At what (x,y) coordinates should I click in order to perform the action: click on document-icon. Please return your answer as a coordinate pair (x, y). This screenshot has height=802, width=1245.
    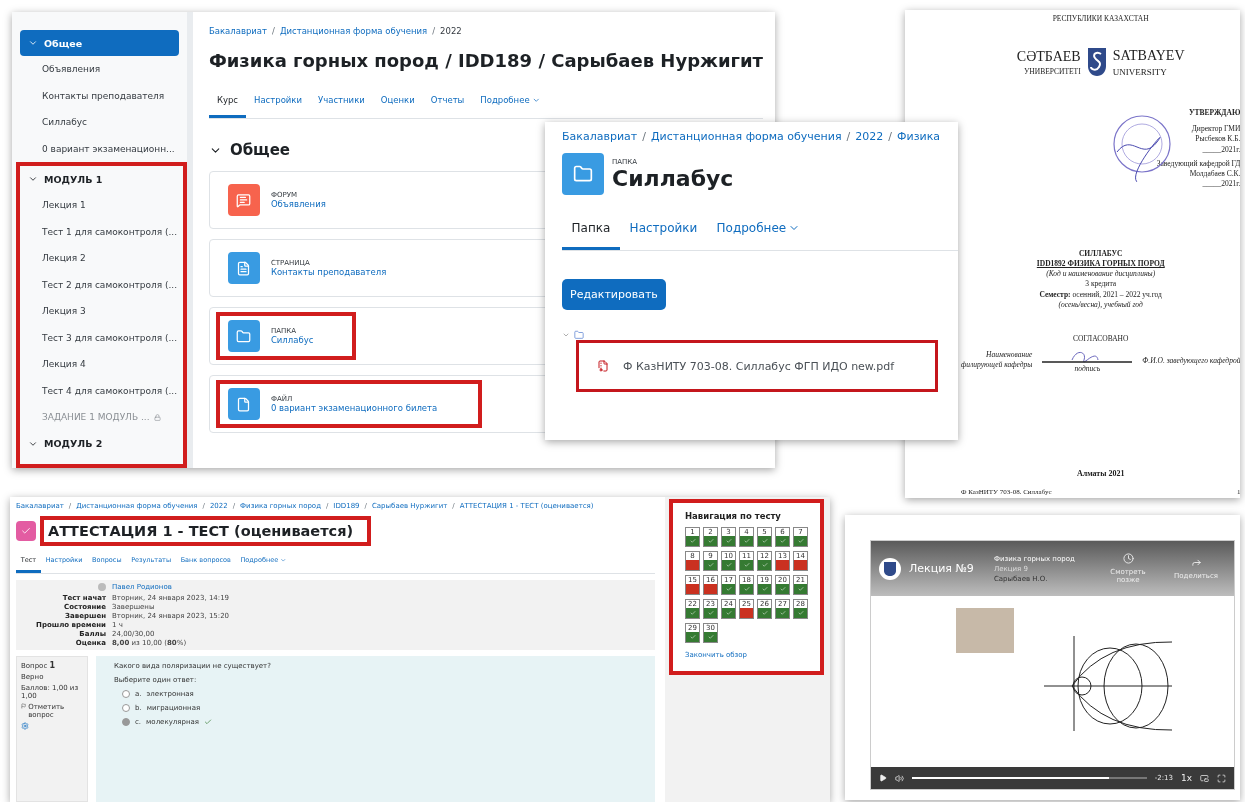
    Looking at the image, I should click on (244, 268).